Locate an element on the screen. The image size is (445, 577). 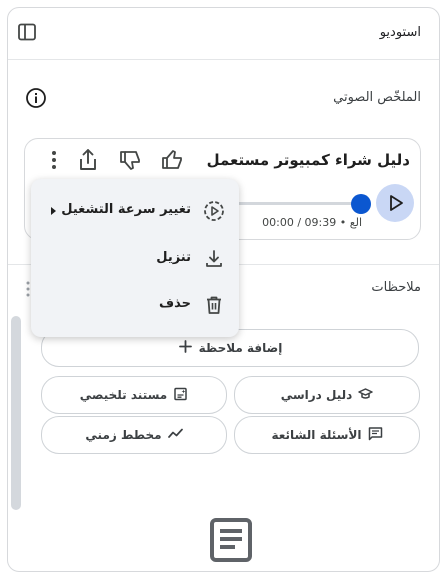
document-icon is located at coordinates (231, 540).